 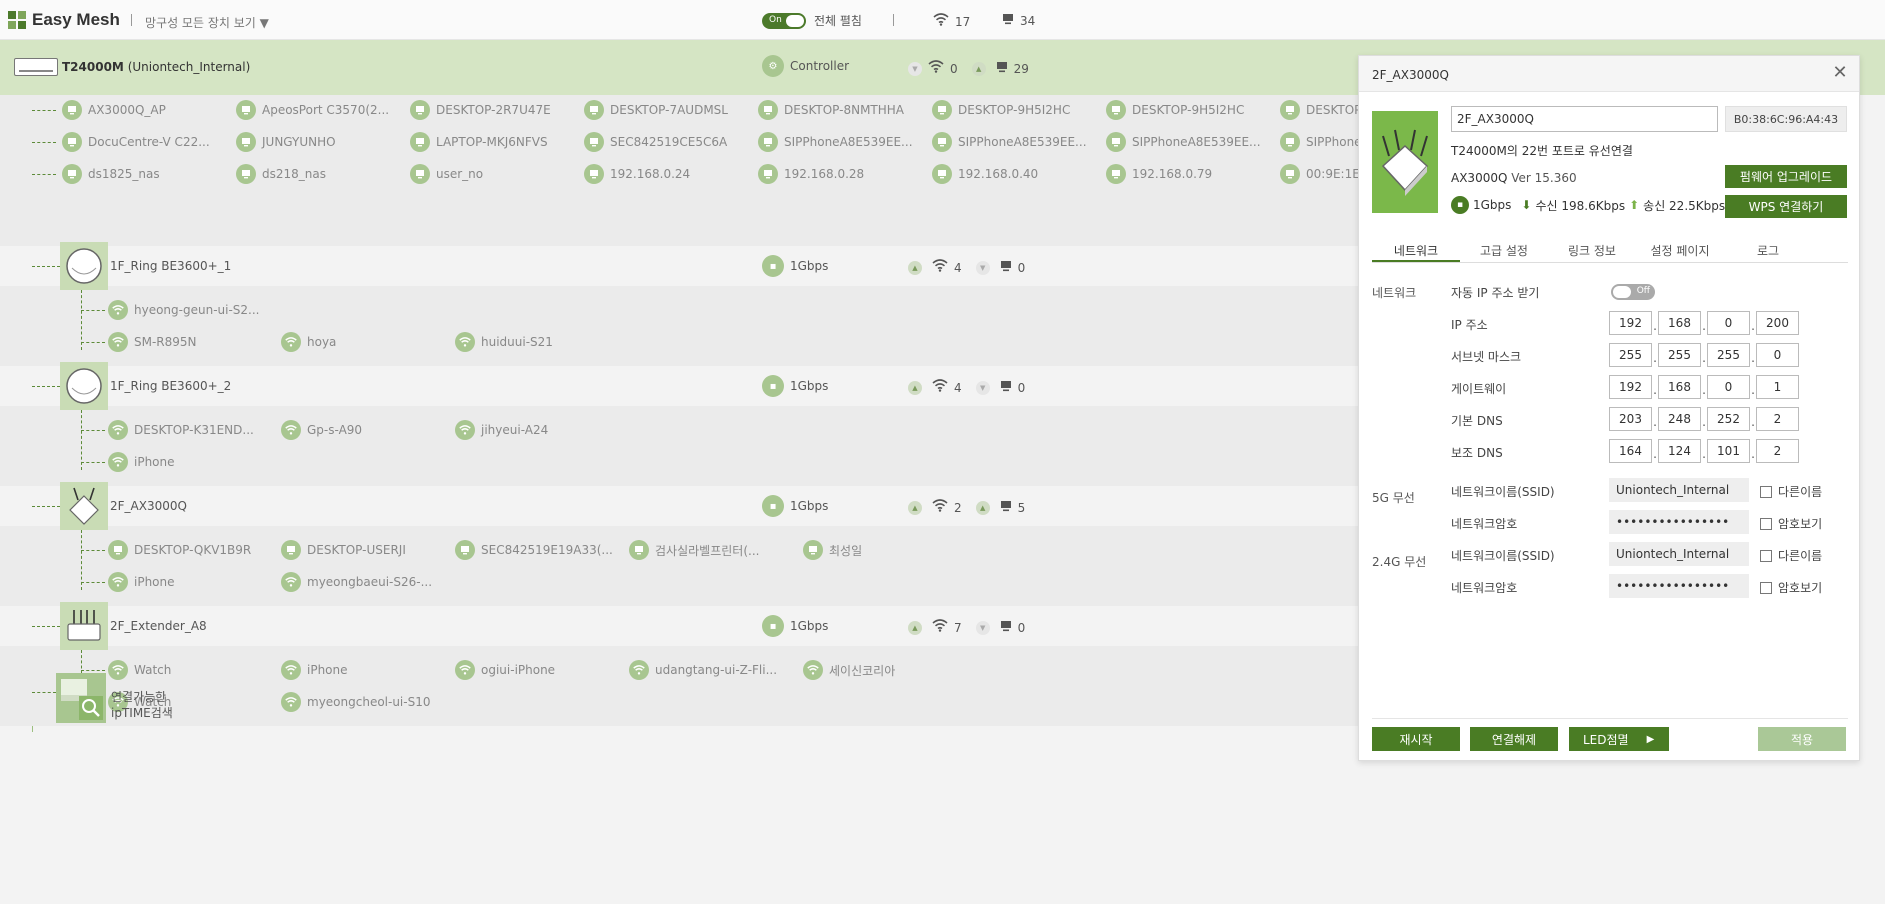 I want to click on wired-client-item: DESKTOP-8NMTHHA, so click(x=831, y=110).